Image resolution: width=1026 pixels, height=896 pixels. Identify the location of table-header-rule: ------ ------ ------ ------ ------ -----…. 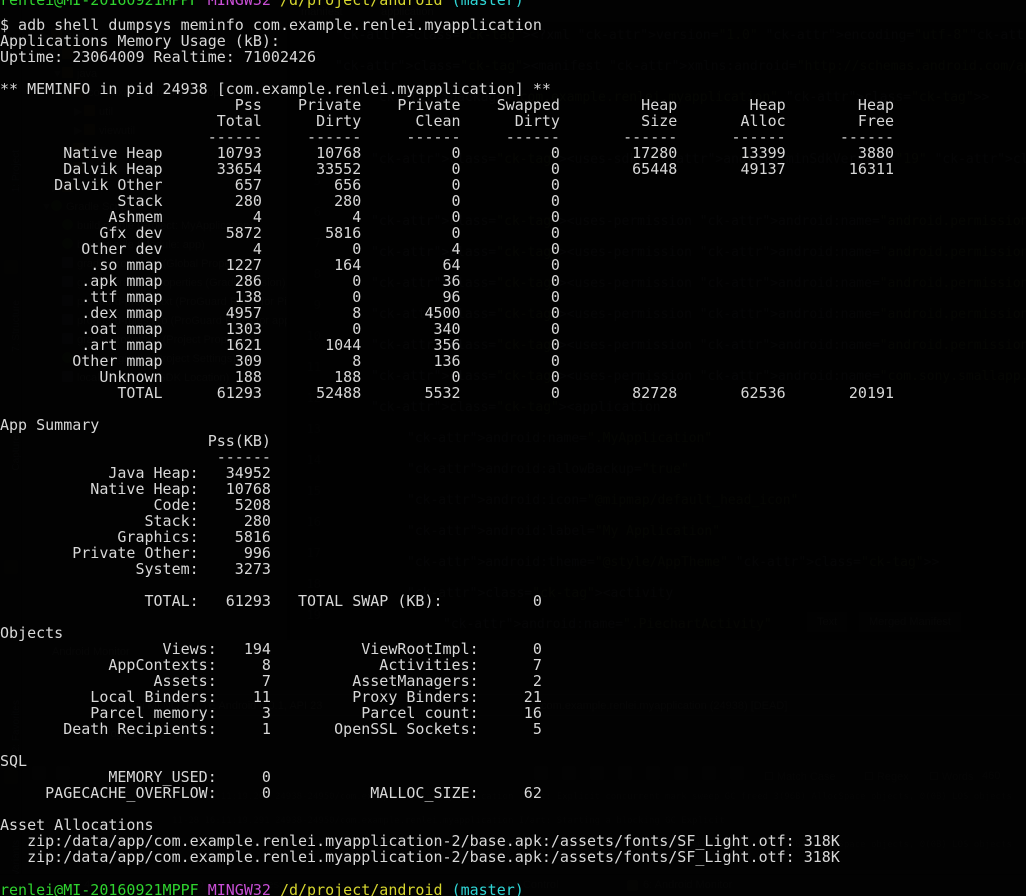
(447, 137).